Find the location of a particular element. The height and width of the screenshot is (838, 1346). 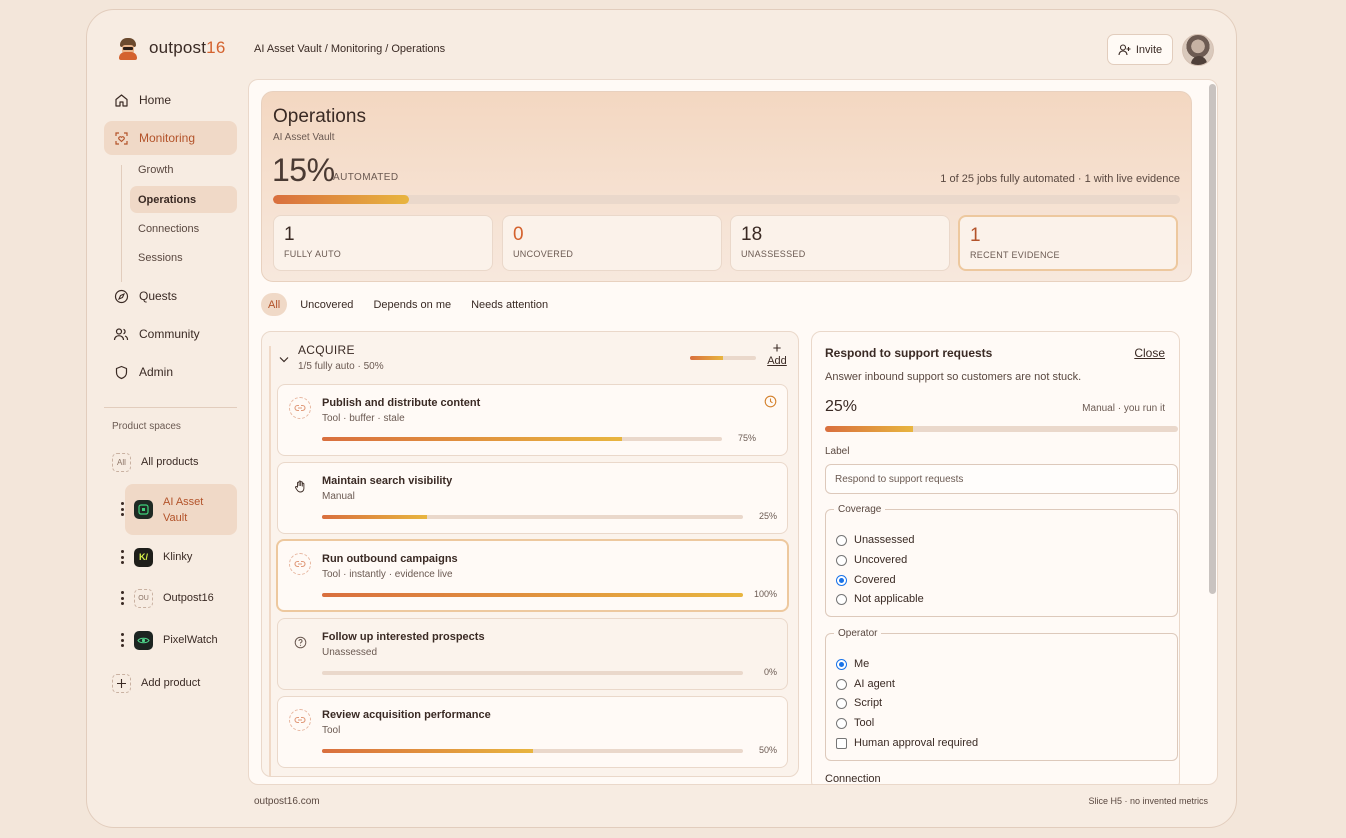

job-card: Maintain search visibility Manual 25% is located at coordinates (532, 498).